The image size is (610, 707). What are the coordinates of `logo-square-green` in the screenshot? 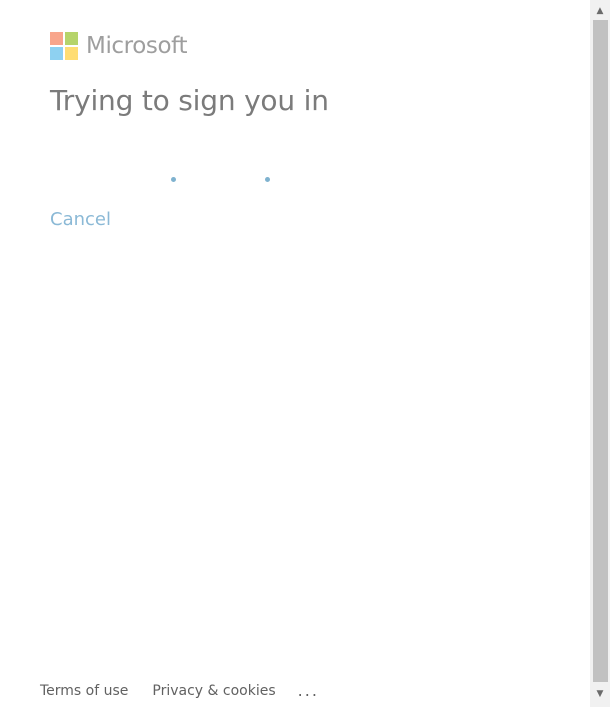 It's located at (71, 38).